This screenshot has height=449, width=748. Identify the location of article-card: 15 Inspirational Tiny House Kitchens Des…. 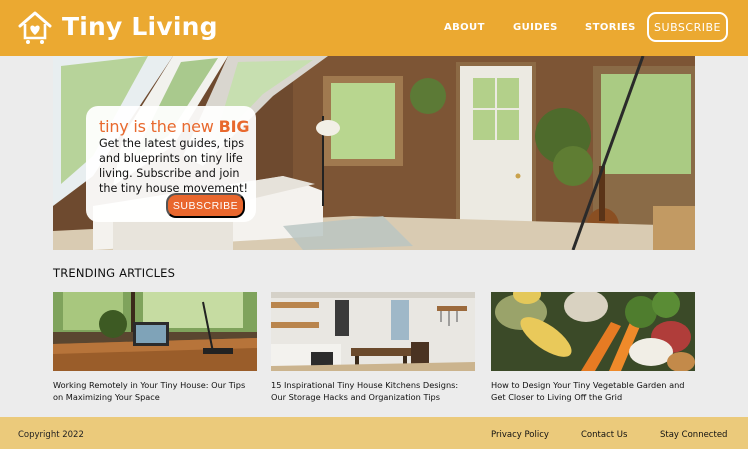
(373, 347).